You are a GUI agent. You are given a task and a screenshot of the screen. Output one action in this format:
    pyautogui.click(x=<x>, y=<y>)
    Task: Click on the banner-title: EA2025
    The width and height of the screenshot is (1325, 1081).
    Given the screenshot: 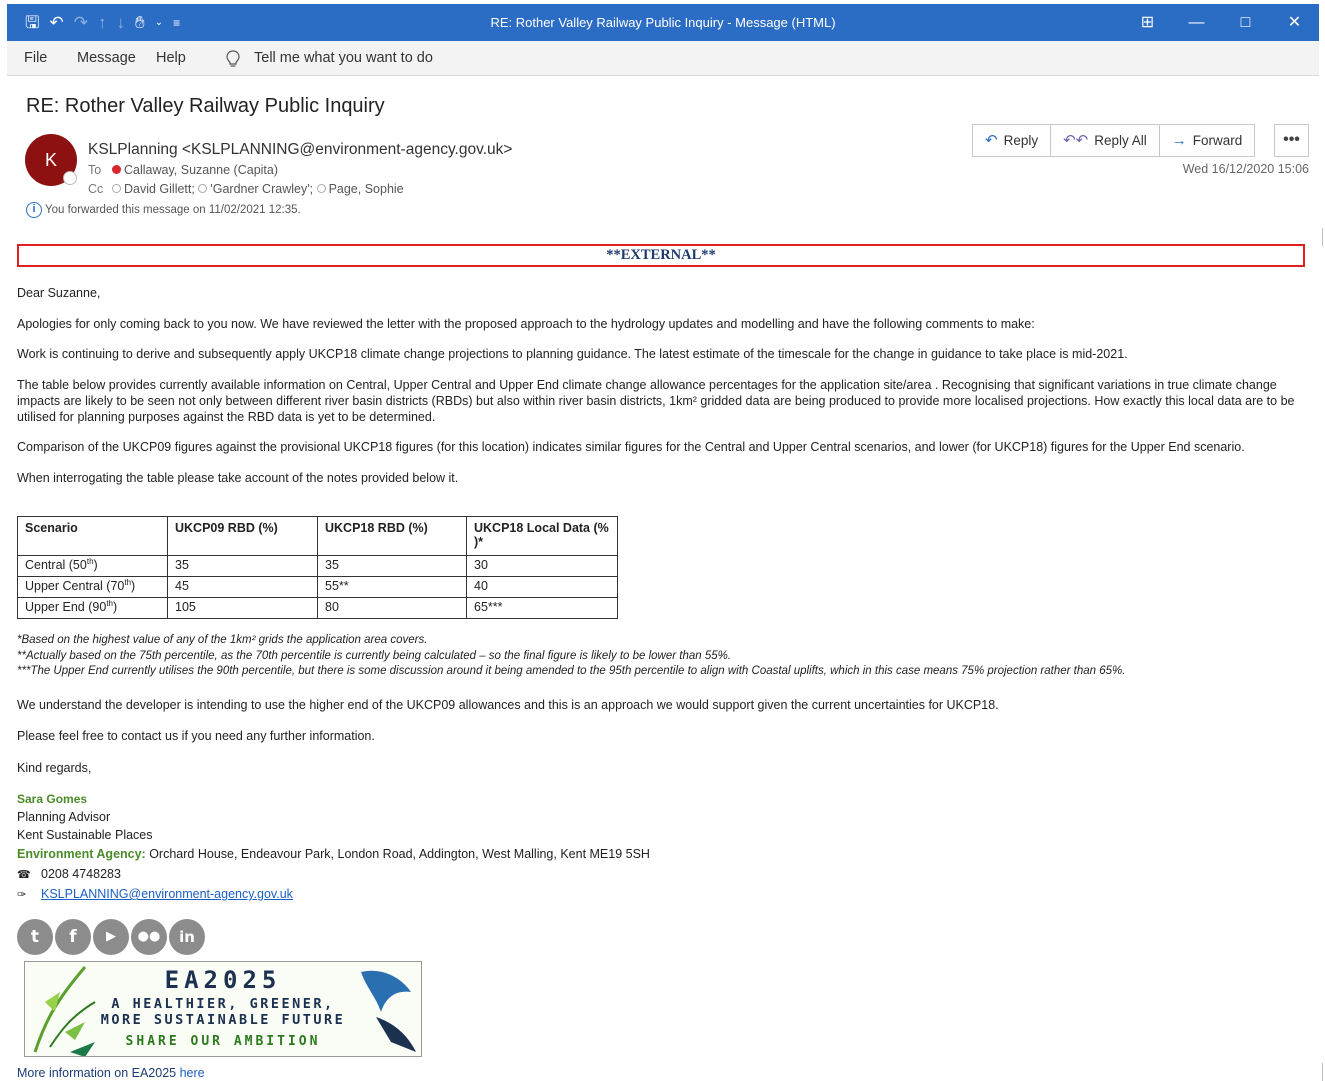 What is the action you would take?
    pyautogui.click(x=223, y=980)
    